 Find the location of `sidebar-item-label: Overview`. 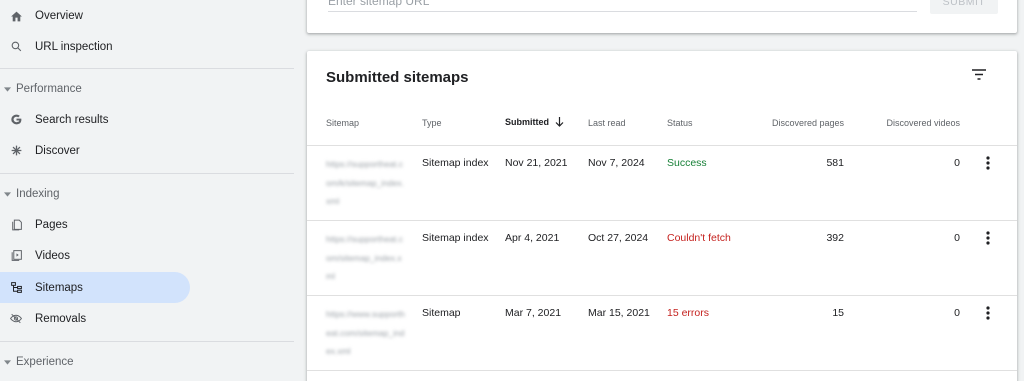

sidebar-item-label: Overview is located at coordinates (59, 15).